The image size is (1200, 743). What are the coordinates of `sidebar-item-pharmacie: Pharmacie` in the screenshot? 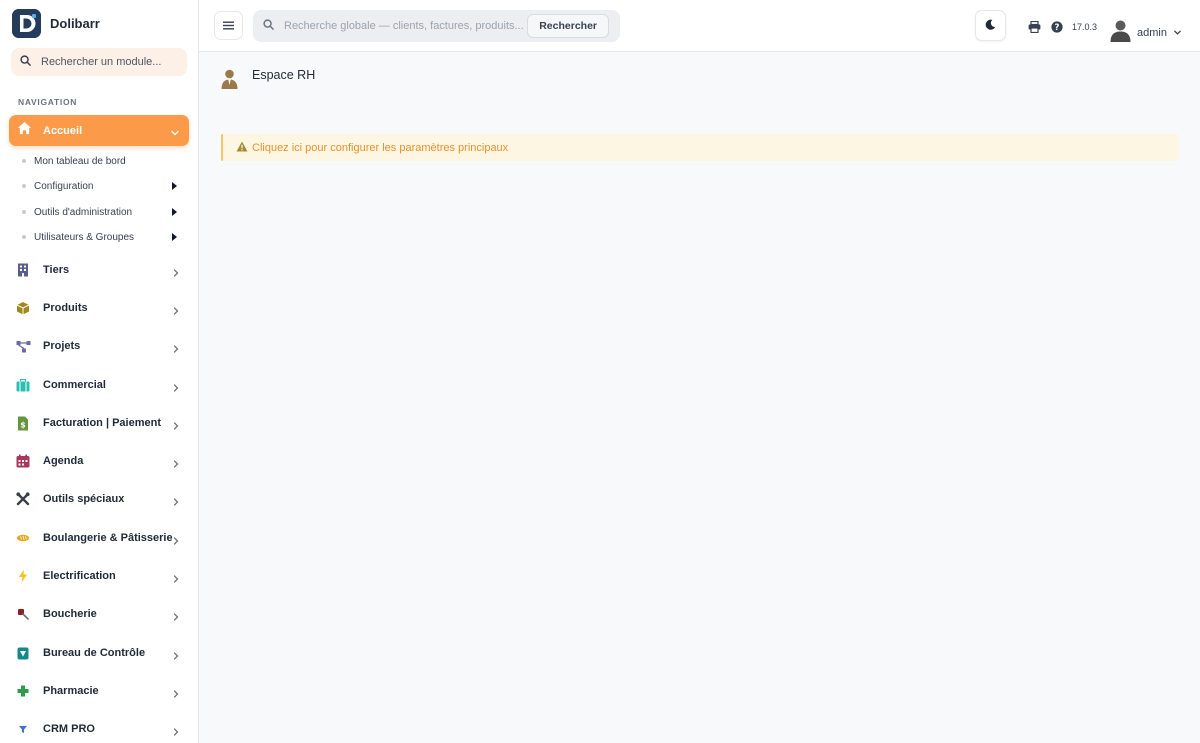 It's located at (100, 691).